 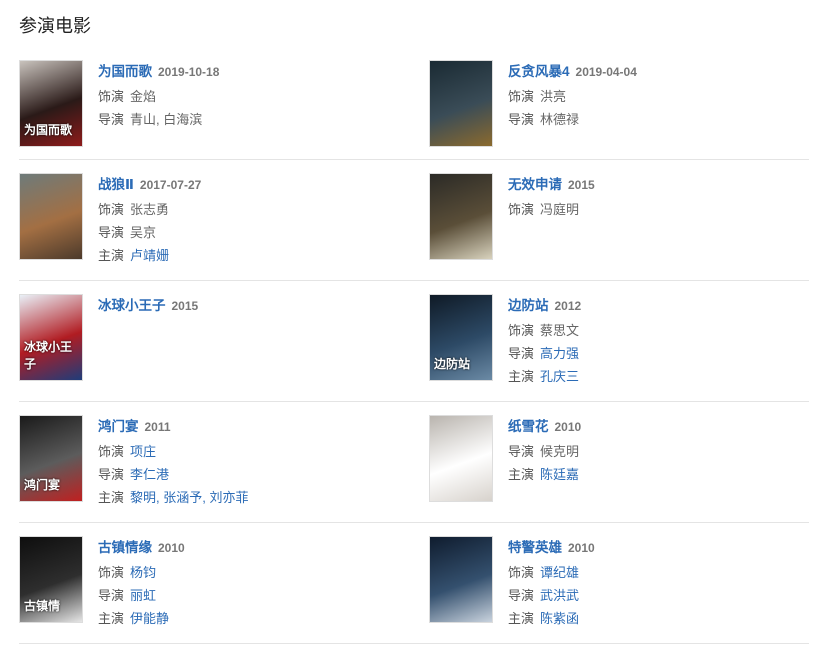 I want to click on role-line: 导演 青山, 白海滨, so click(x=158, y=119).